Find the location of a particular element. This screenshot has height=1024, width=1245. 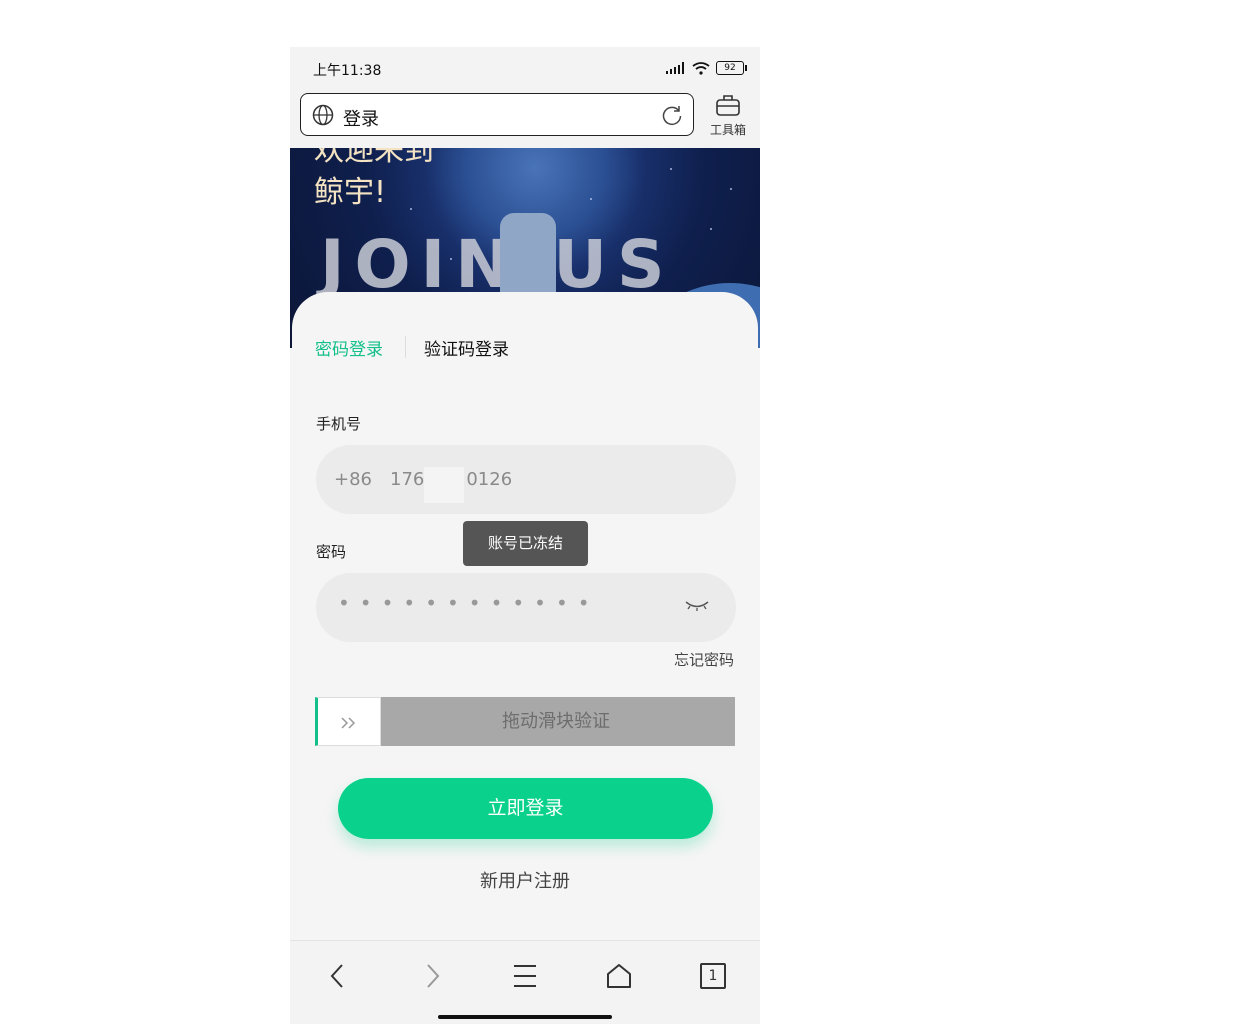

astronaut-graphic is located at coordinates (528, 258).